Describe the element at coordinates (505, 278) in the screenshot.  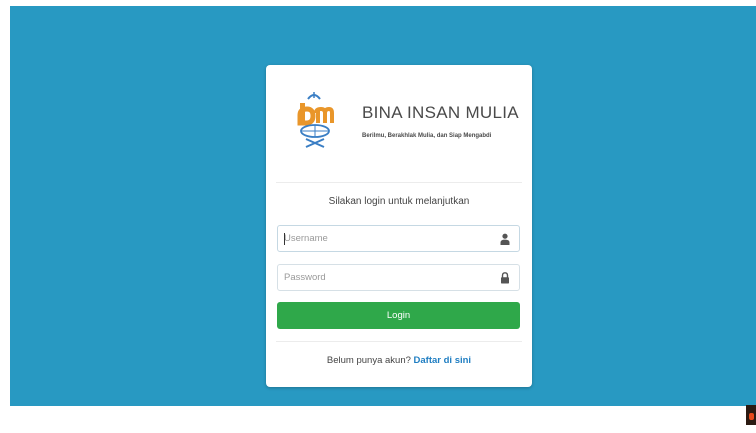
I see `lock-icon` at that location.